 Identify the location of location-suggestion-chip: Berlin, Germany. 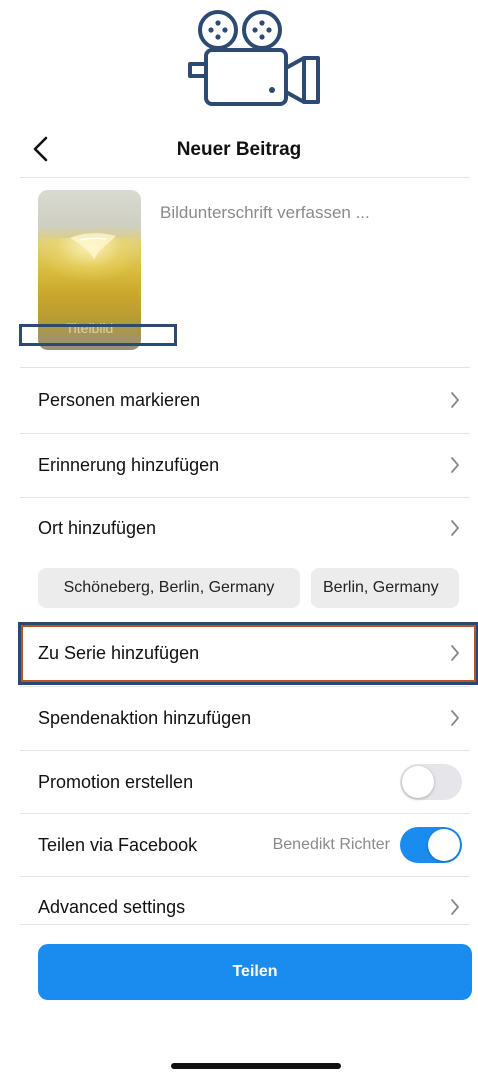
(385, 588).